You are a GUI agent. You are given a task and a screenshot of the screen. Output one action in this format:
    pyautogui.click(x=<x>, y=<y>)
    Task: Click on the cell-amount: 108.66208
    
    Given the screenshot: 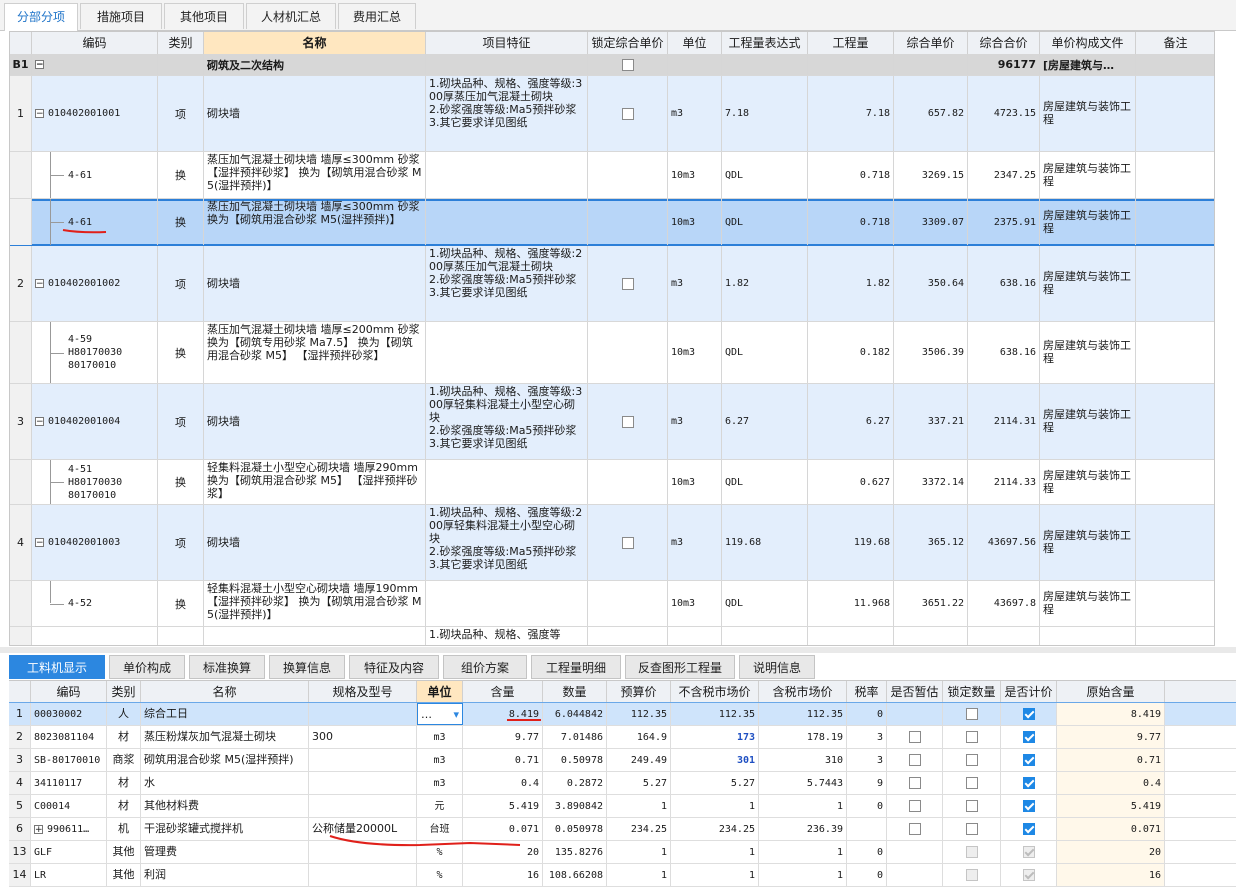 What is the action you would take?
    pyautogui.click(x=576, y=875)
    